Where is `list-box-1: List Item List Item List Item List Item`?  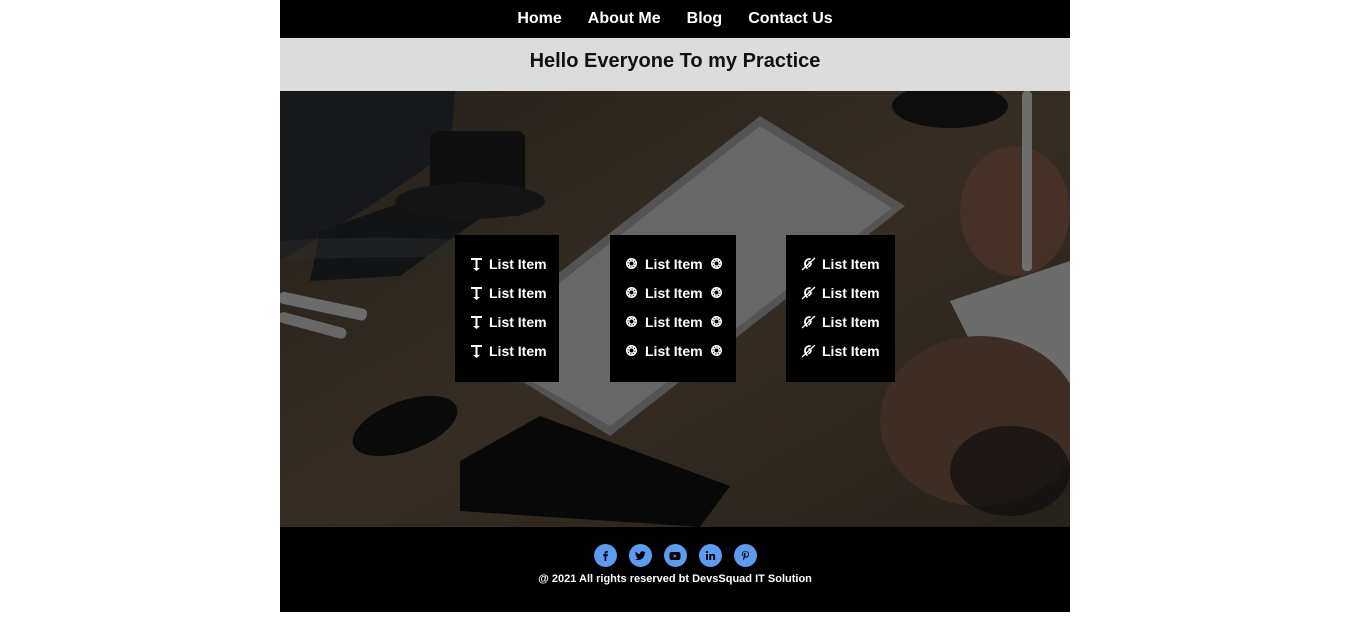 list-box-1: List Item List Item List Item List Item is located at coordinates (507, 308).